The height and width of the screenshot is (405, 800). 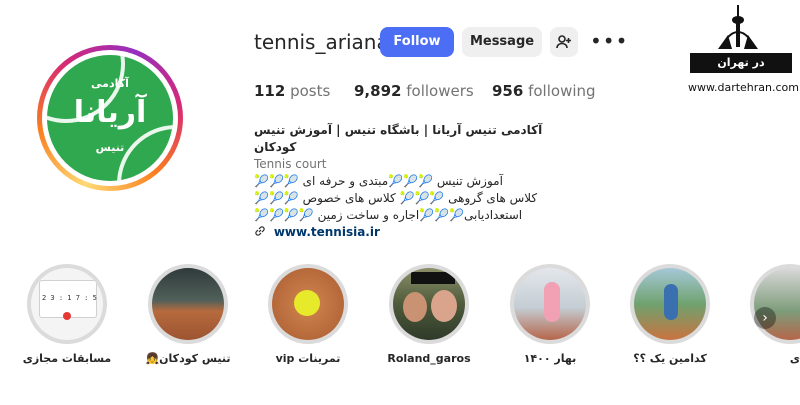 What do you see at coordinates (321, 42) in the screenshot?
I see `profile-username: tennis_ariana` at bounding box center [321, 42].